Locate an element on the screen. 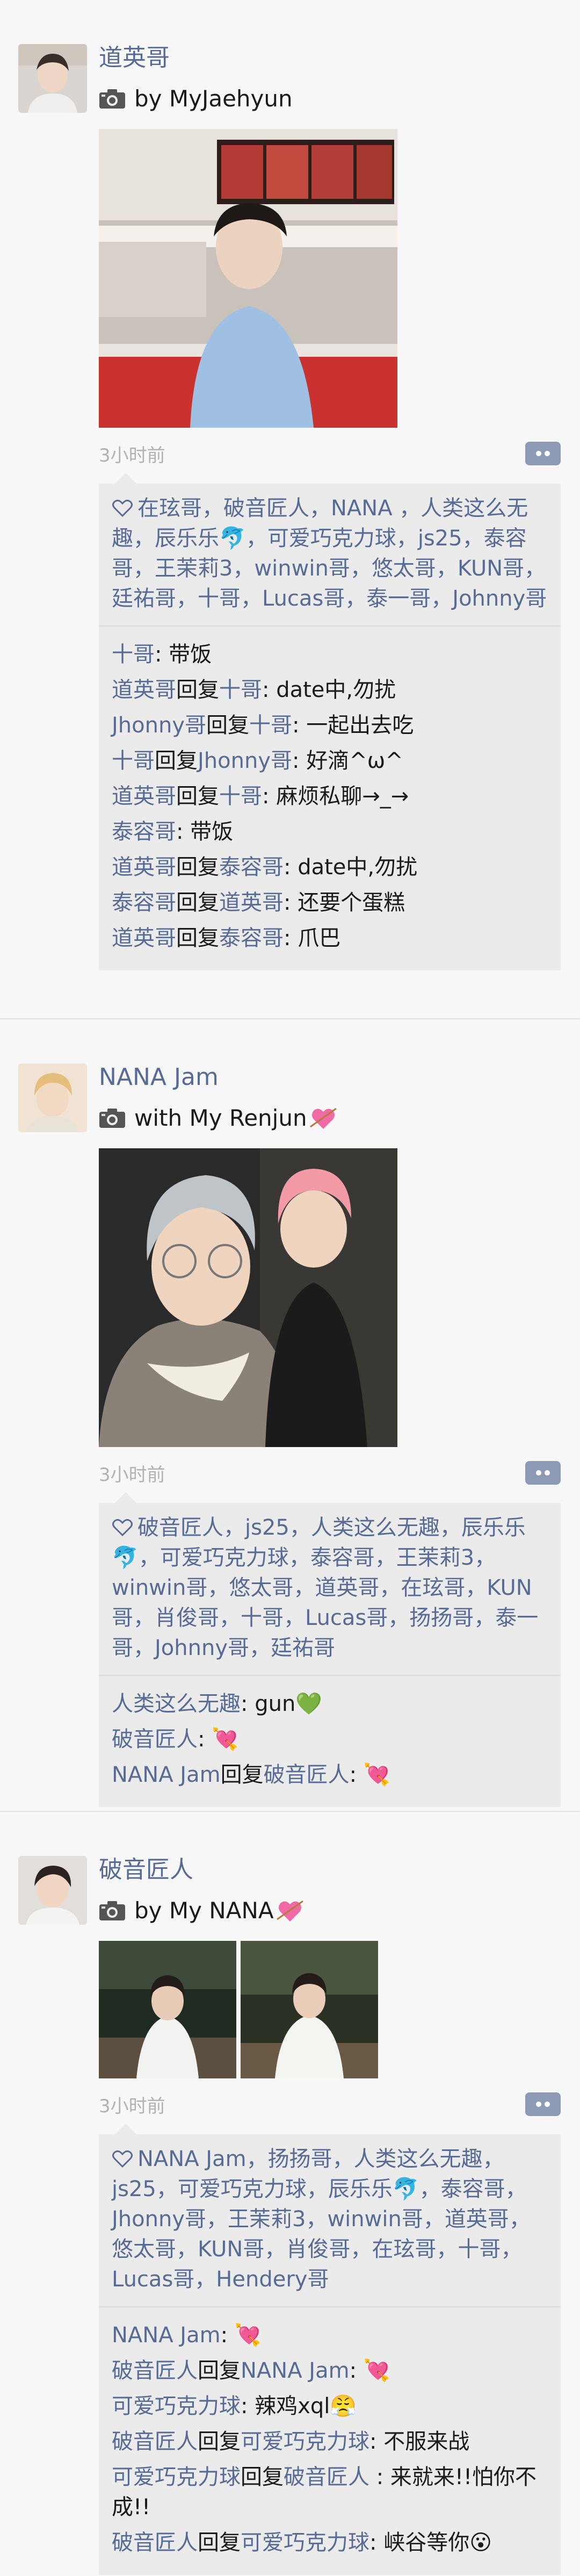 Image resolution: width=580 pixels, height=2576 pixels. like-name: NANA is located at coordinates (365, 508).